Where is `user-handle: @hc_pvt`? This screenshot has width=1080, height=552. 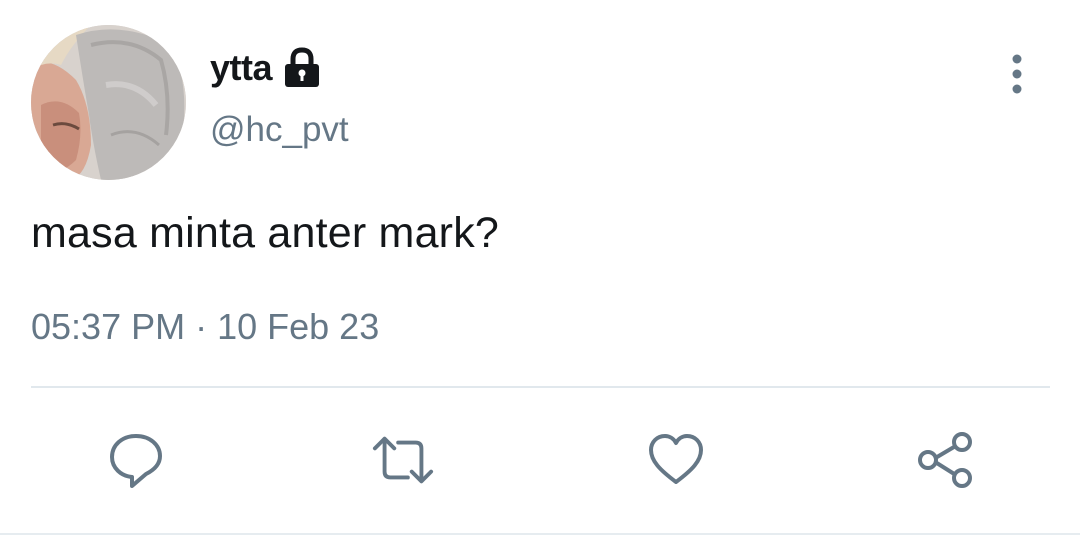
user-handle: @hc_pvt is located at coordinates (279, 130).